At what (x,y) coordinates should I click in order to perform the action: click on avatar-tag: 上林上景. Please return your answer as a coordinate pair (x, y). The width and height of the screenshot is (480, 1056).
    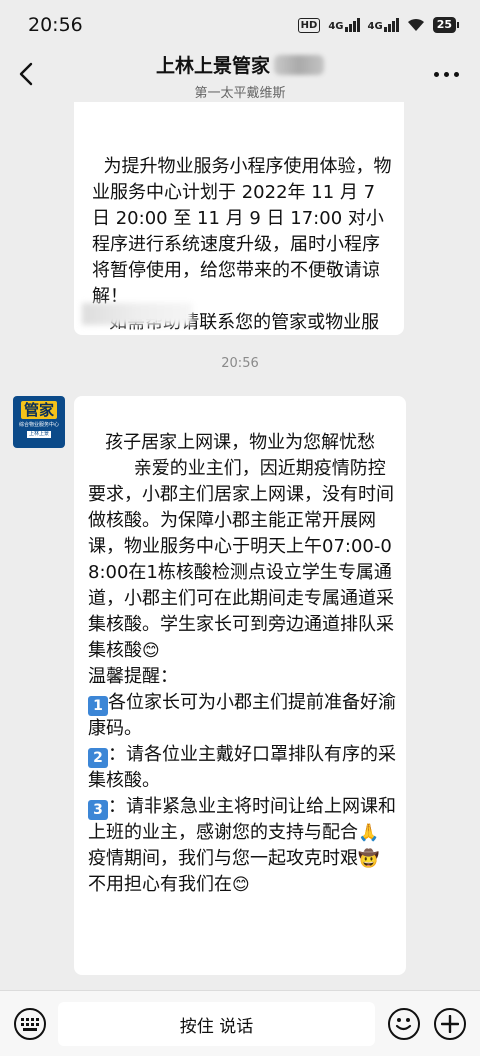
    Looking at the image, I should click on (38, 434).